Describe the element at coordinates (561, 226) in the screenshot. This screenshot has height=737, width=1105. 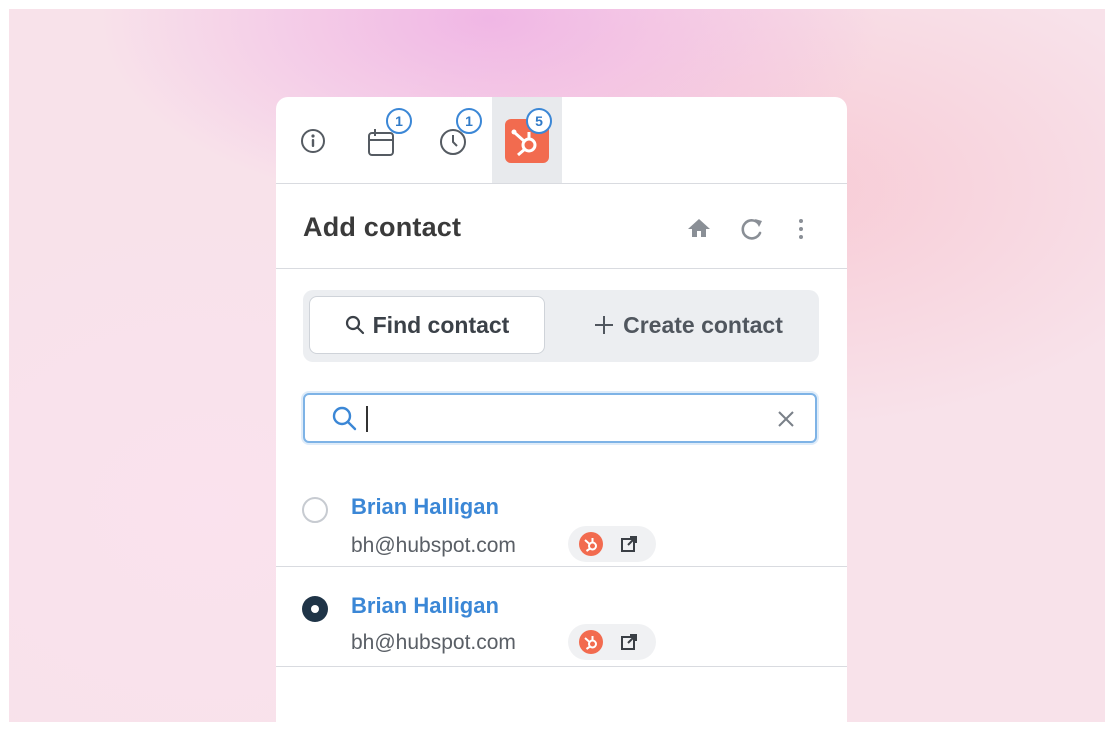
I see `panel-header: Add contact` at that location.